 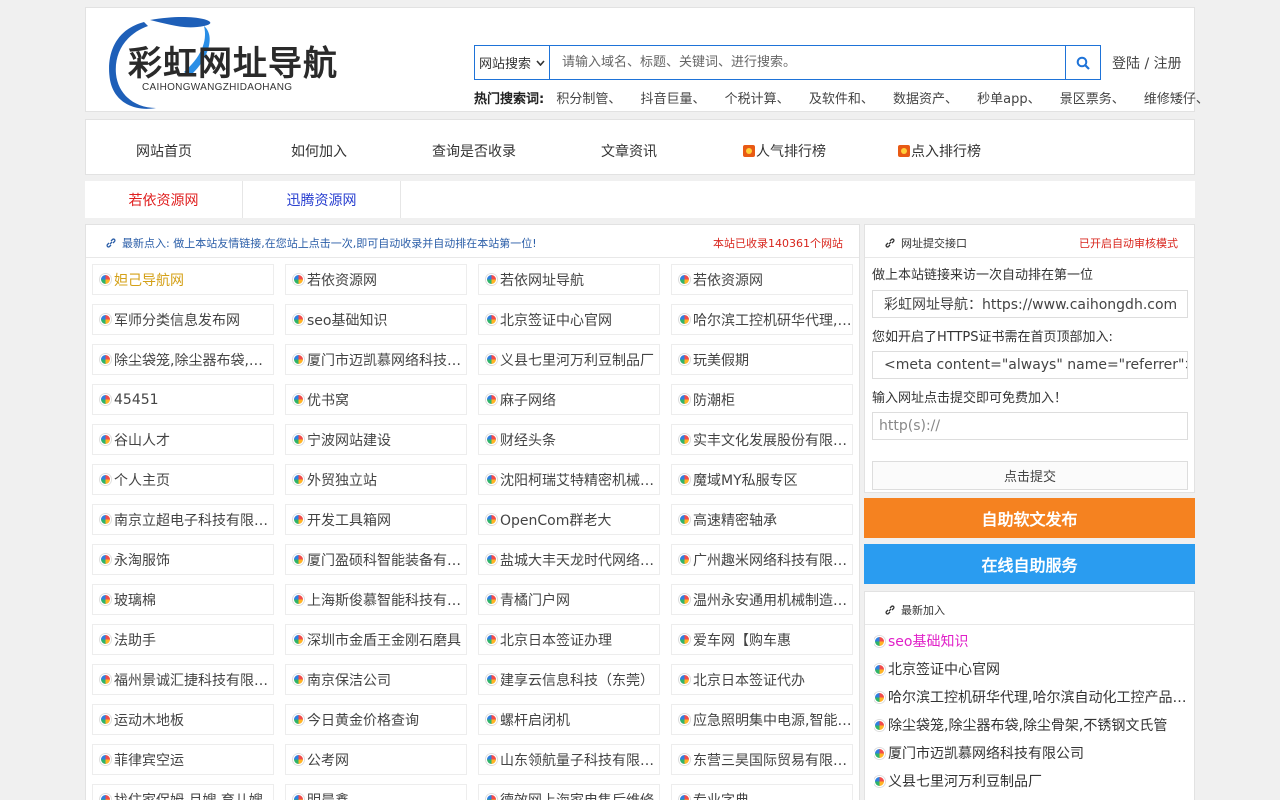 I want to click on hot-keyword: 抖音巨量、, so click(x=673, y=99).